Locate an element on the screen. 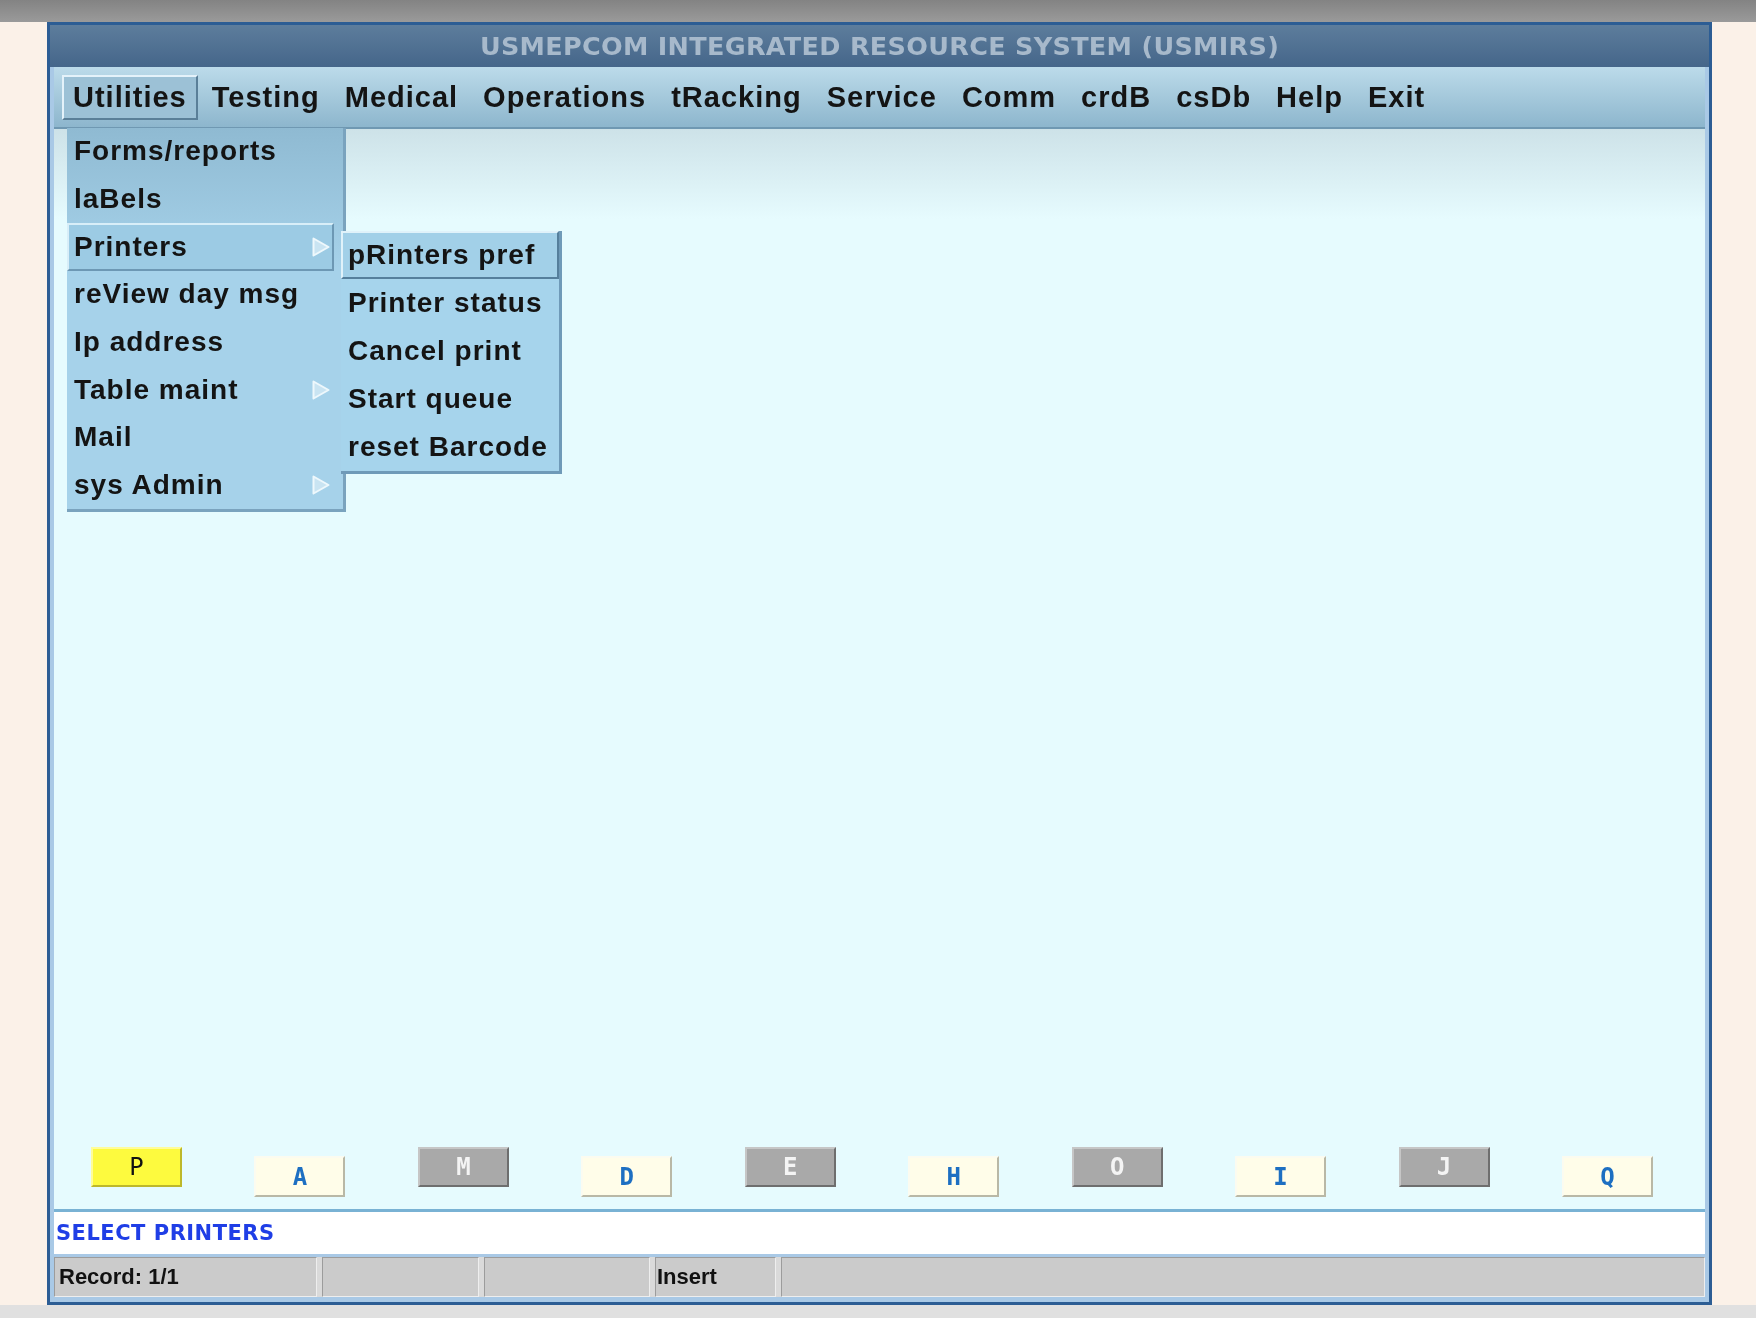  menu-item: reset Barcode is located at coordinates (450, 446).